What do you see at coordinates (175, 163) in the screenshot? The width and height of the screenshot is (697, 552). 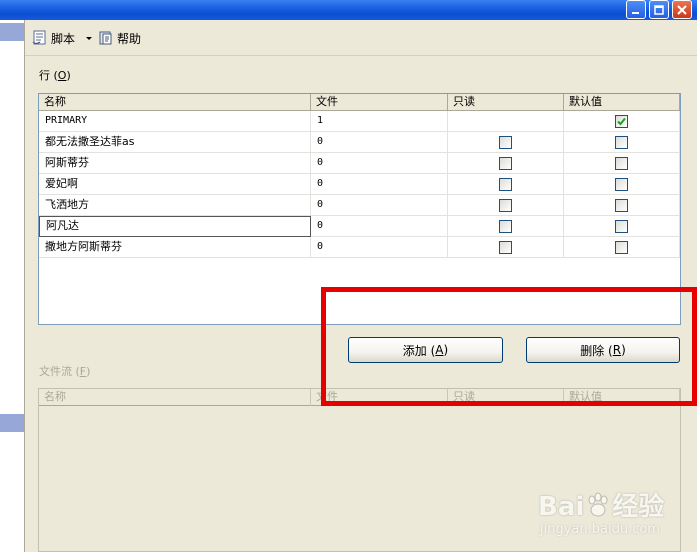 I see `cell-name: 阿斯蒂芬` at bounding box center [175, 163].